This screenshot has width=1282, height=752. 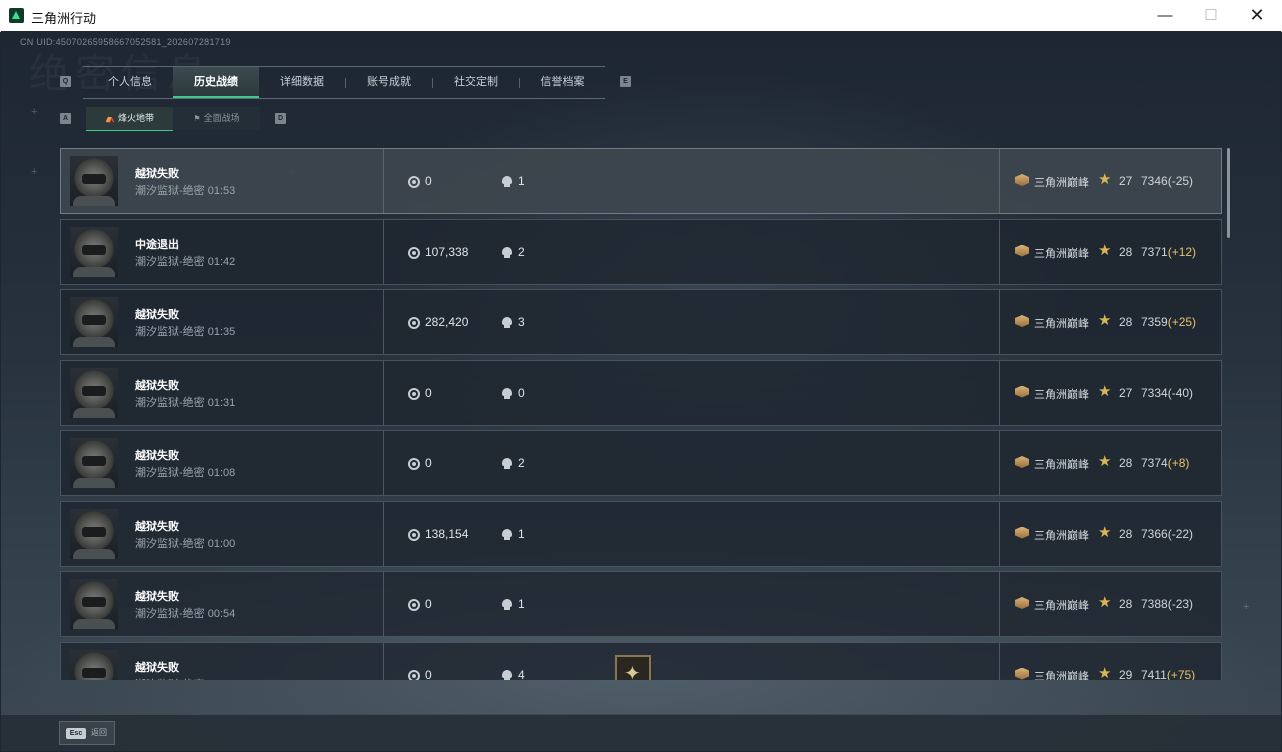 What do you see at coordinates (221, 118) in the screenshot?
I see `subtab-label: 全面战场` at bounding box center [221, 118].